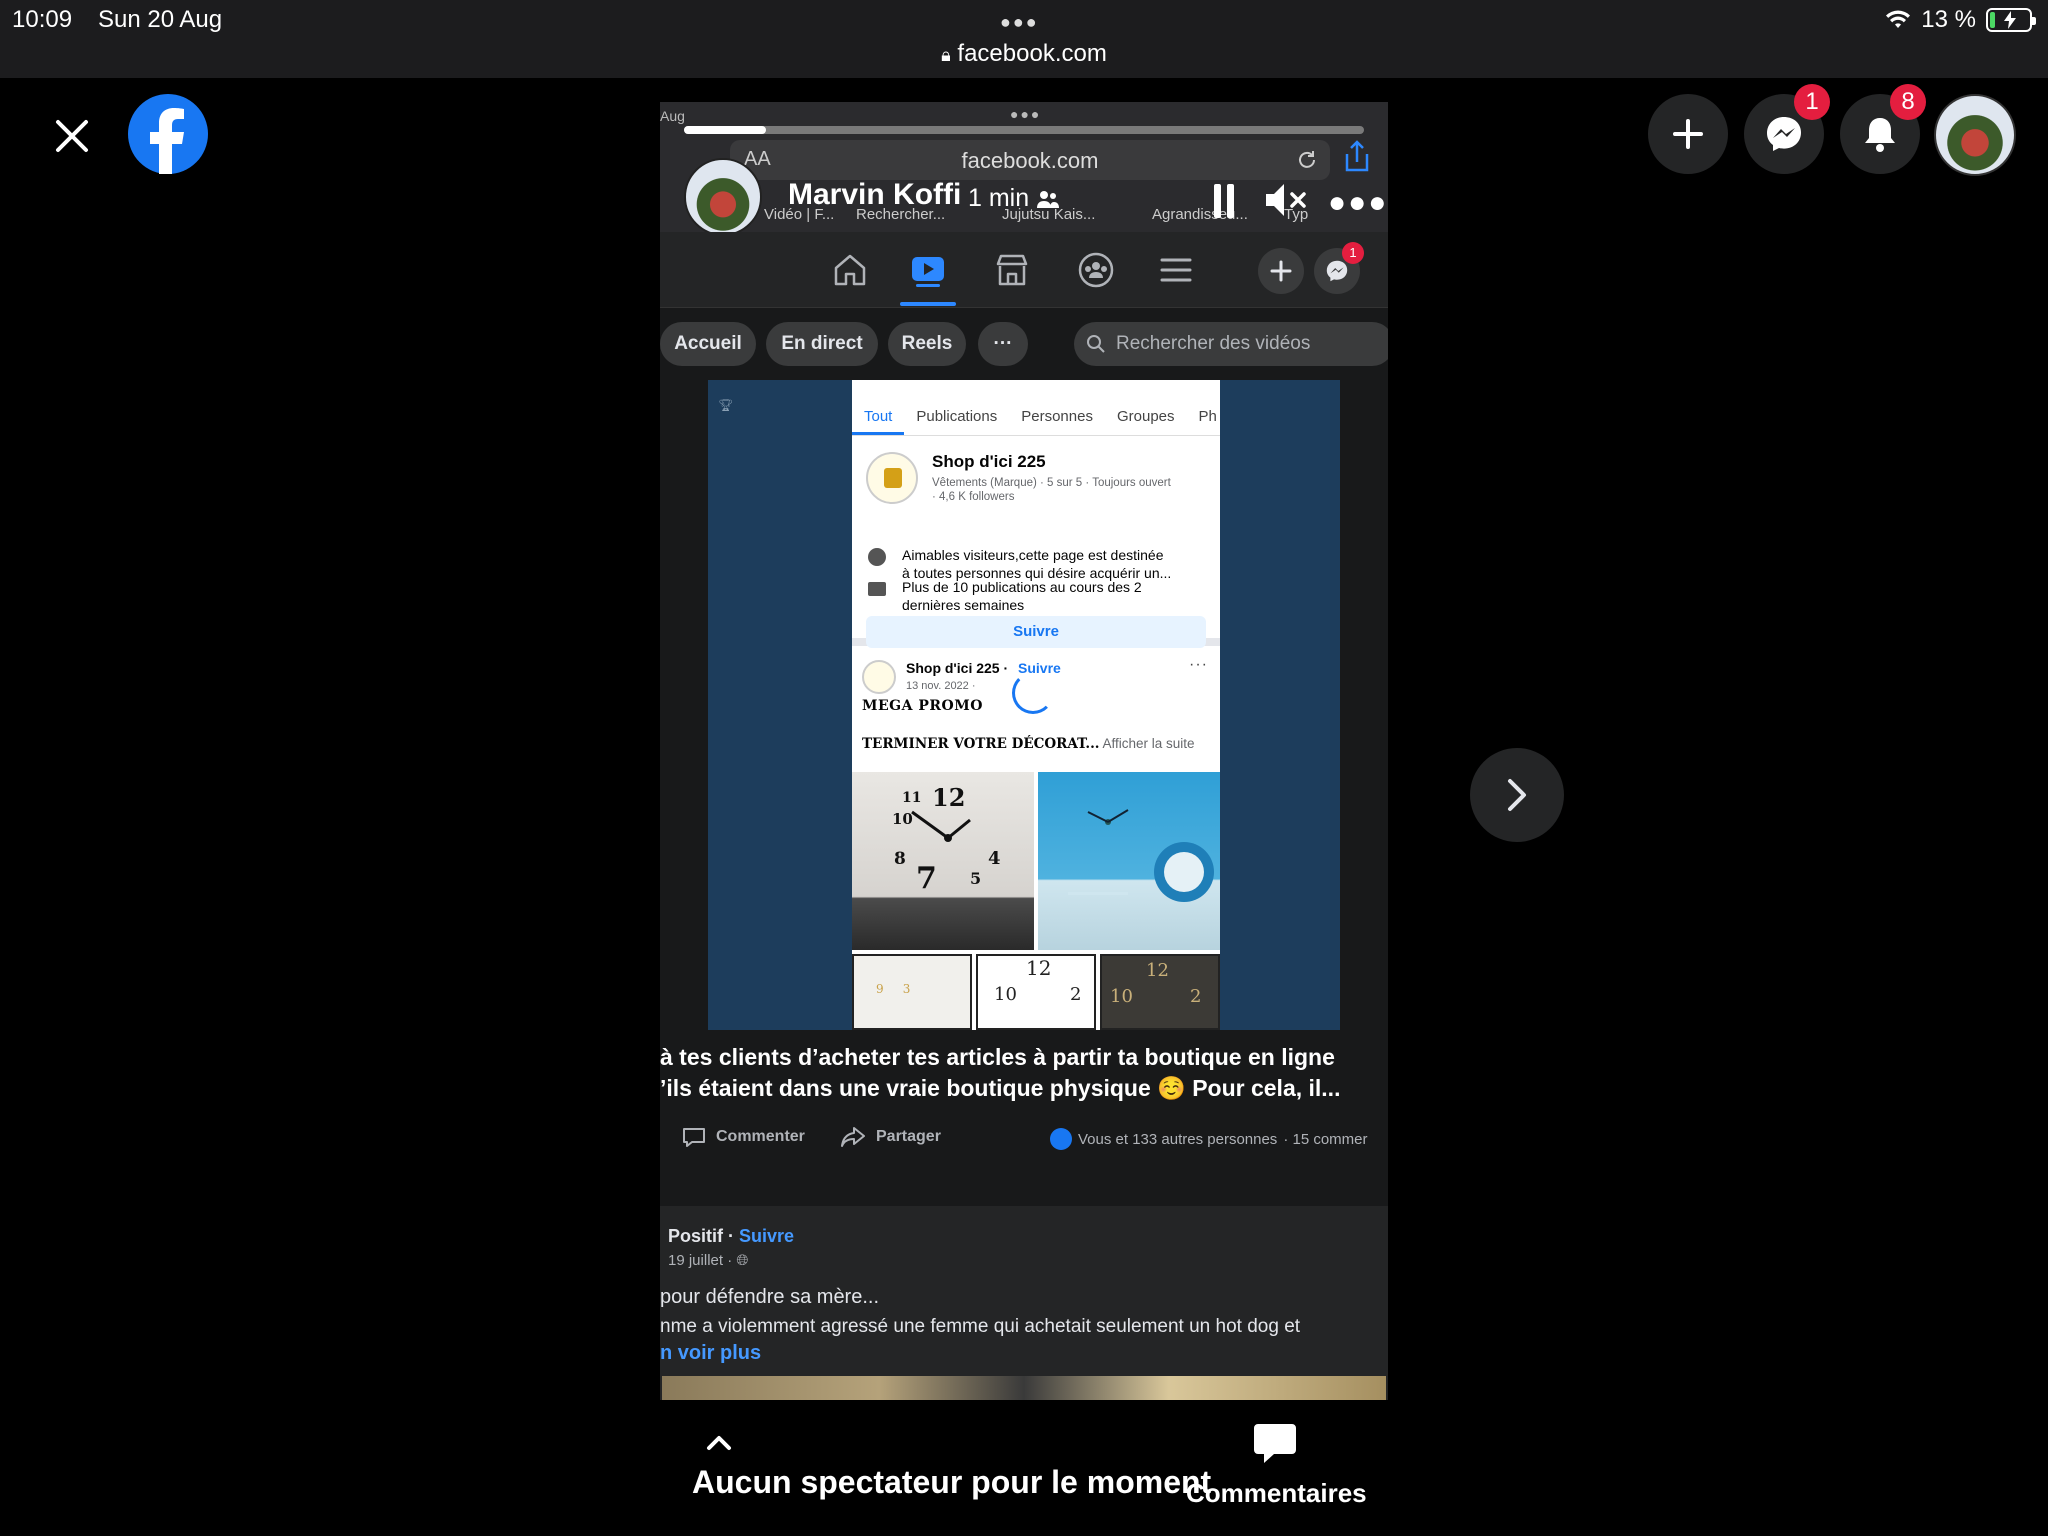 Image resolution: width=2048 pixels, height=1536 pixels. What do you see at coordinates (1275, 1443) in the screenshot?
I see `comments-bubble-icon` at bounding box center [1275, 1443].